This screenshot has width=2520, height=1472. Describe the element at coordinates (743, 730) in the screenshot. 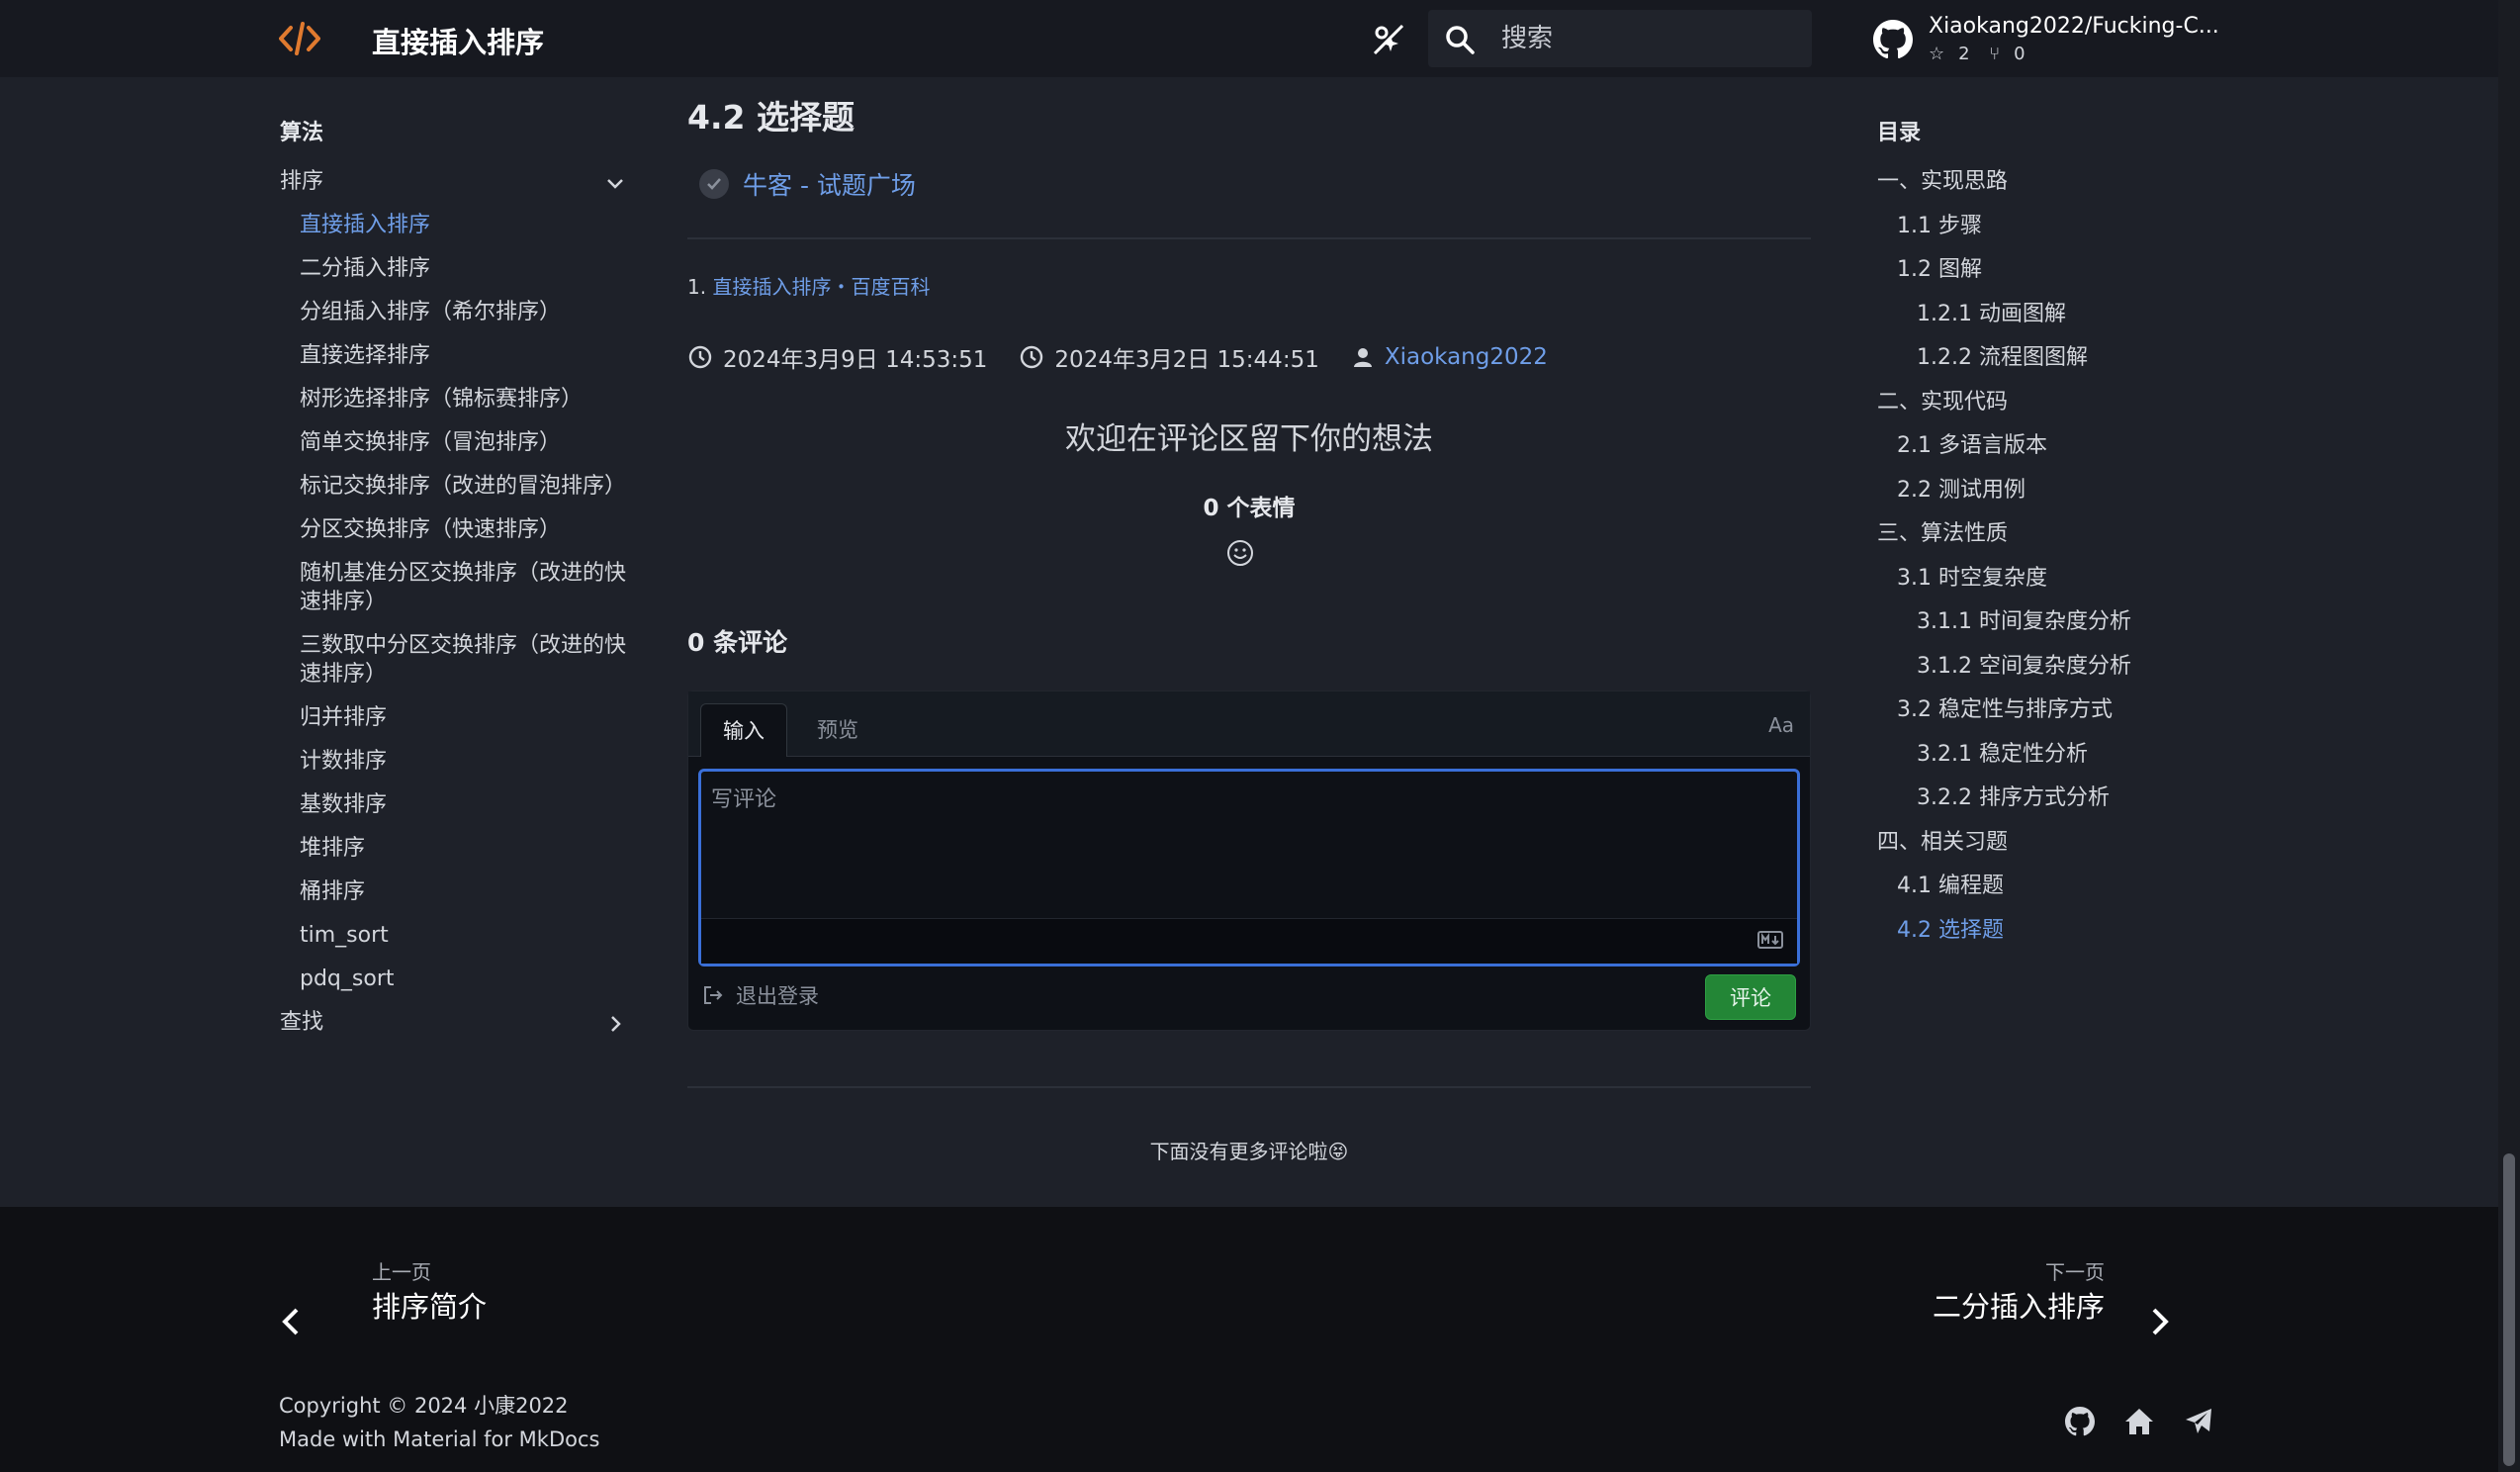

I see `tab-write: 输入` at that location.